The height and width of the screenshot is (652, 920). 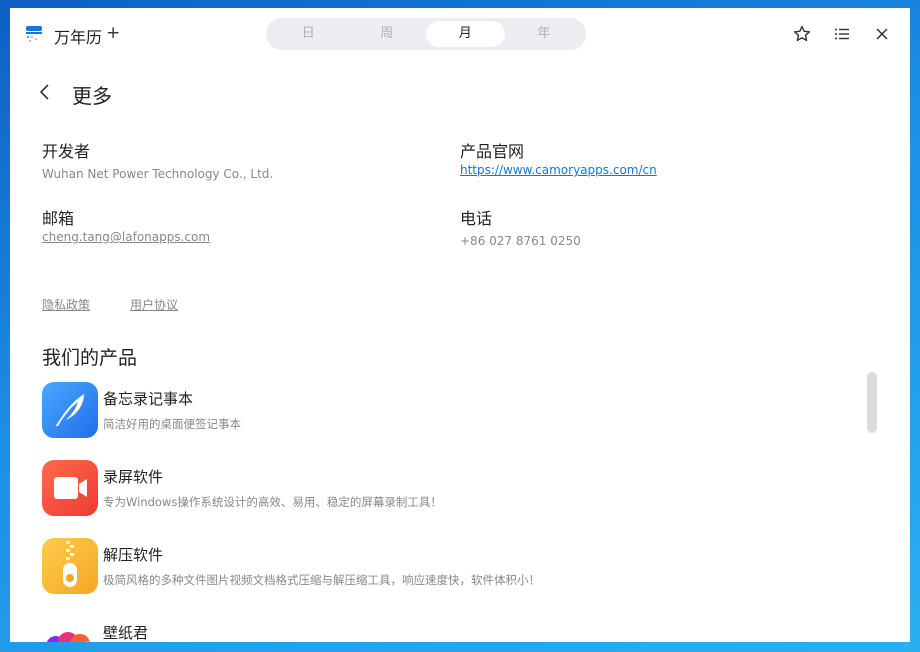 I want to click on star-icon, so click(x=802, y=34).